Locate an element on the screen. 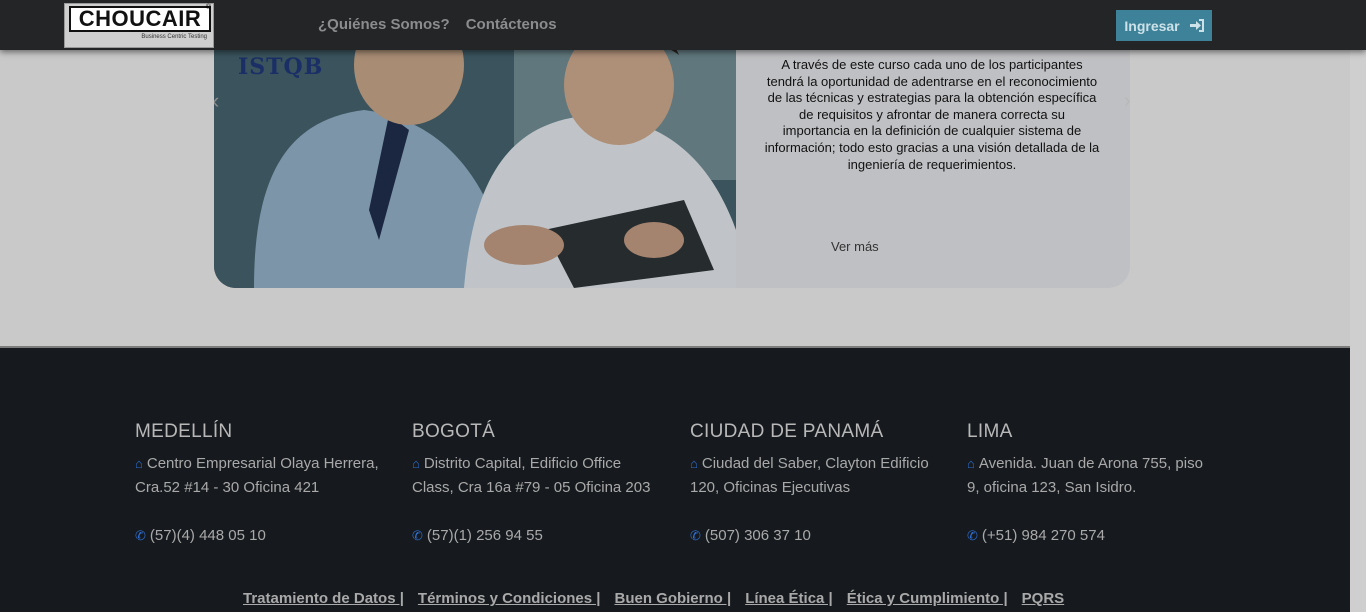 The height and width of the screenshot is (612, 1366). logo-wordmark: CHOUCAIR is located at coordinates (140, 19).